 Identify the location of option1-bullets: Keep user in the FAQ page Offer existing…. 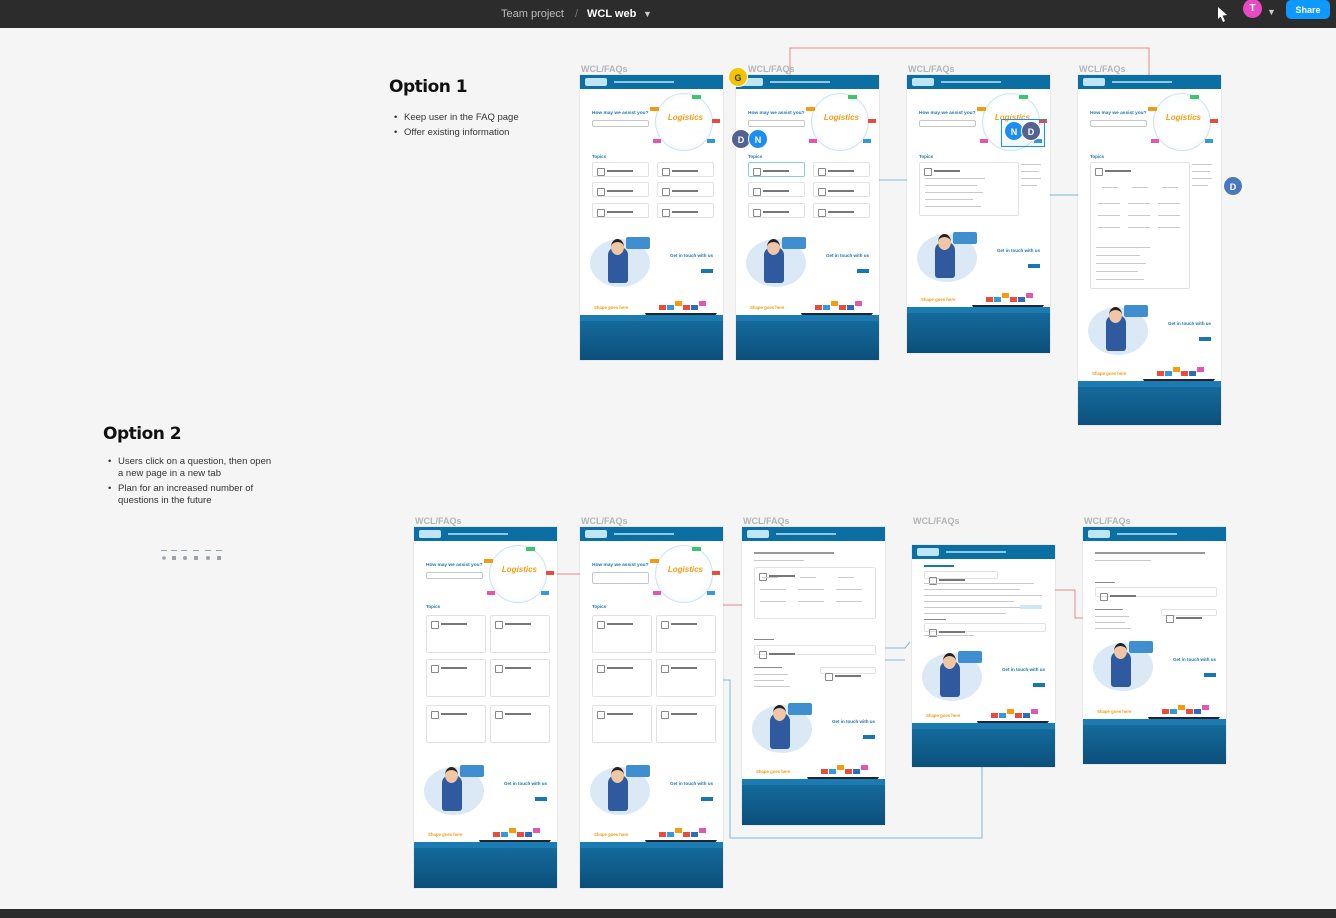
(474, 127).